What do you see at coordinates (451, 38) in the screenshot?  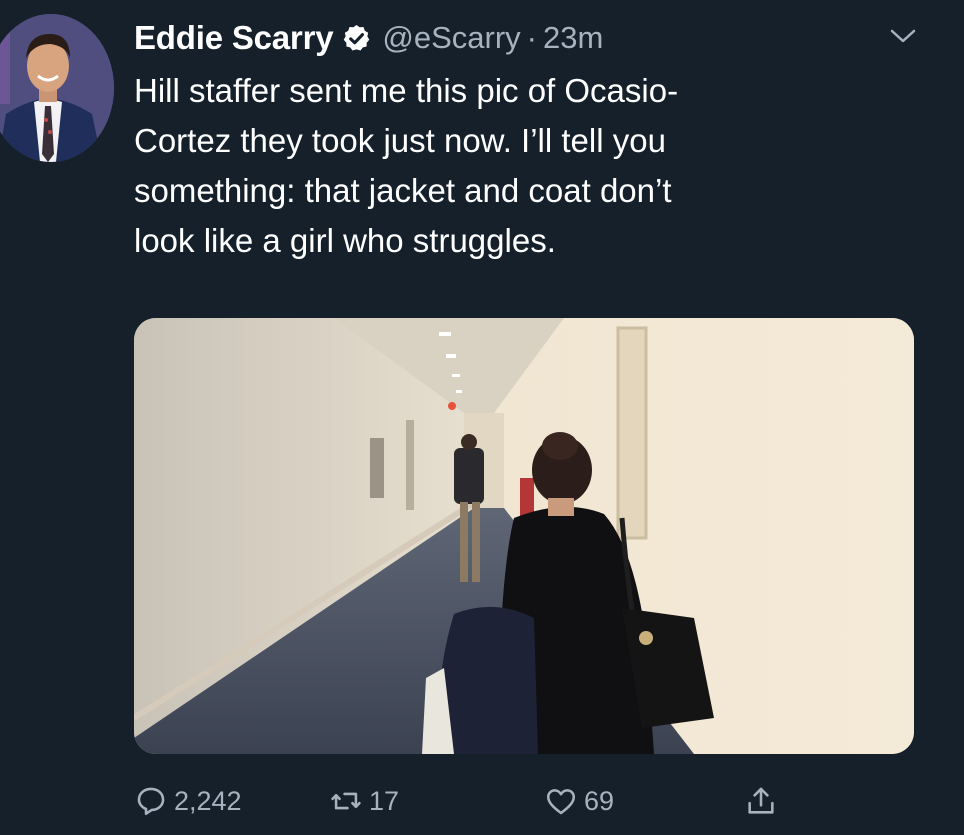 I see `user-handle: @eScarry` at bounding box center [451, 38].